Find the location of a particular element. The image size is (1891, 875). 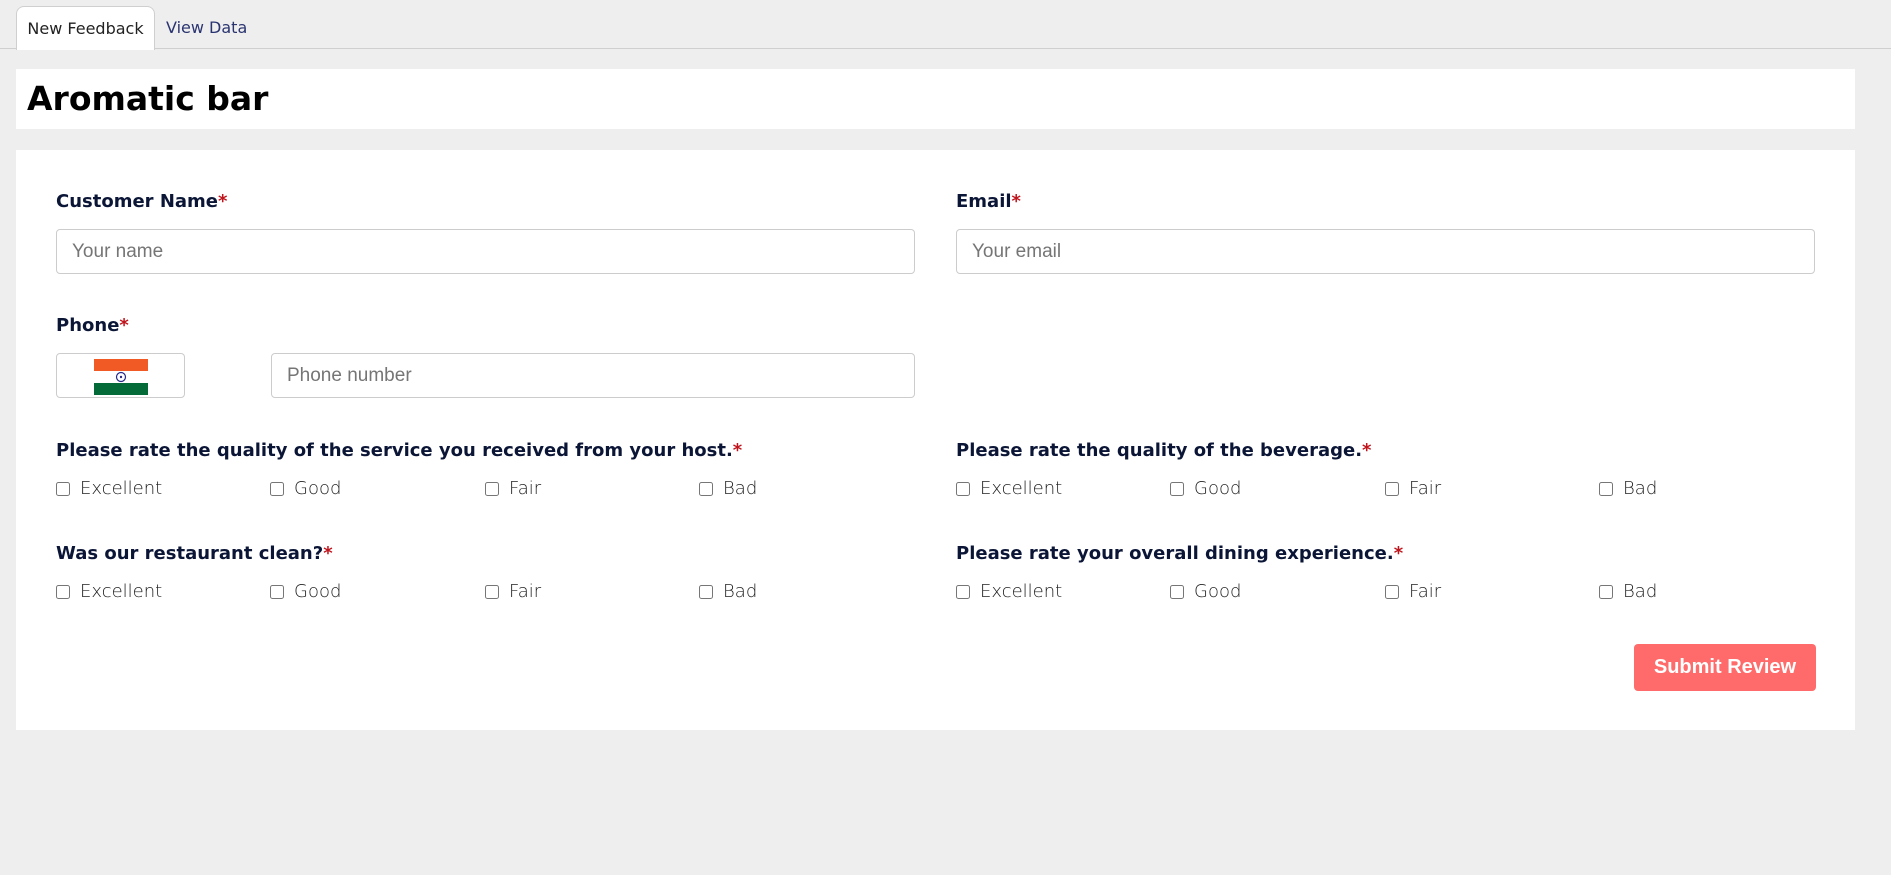

email-label: Email* is located at coordinates (988, 201).